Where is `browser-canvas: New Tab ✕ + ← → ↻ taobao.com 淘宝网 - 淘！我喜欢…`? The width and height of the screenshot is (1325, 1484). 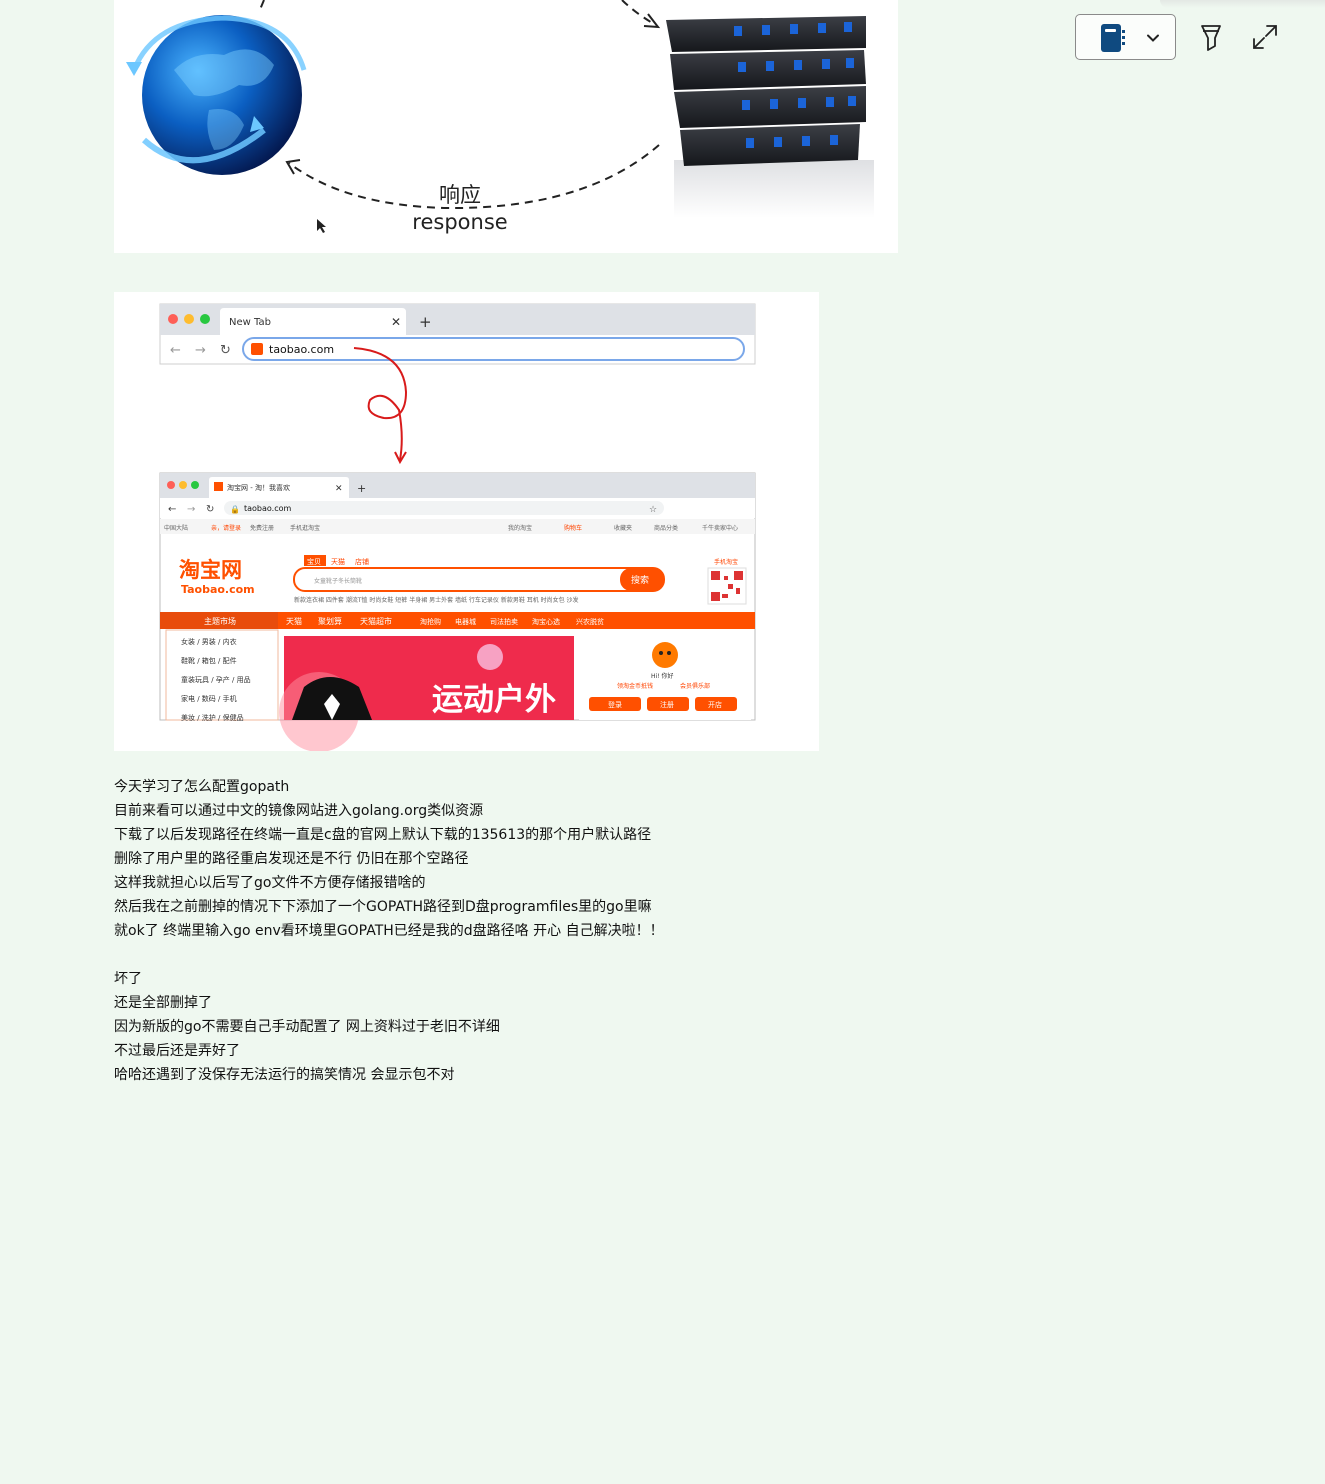
browser-canvas: New Tab ✕ + ← → ↻ taobao.com 淘宝网 - 淘！我喜欢… is located at coordinates (457, 527).